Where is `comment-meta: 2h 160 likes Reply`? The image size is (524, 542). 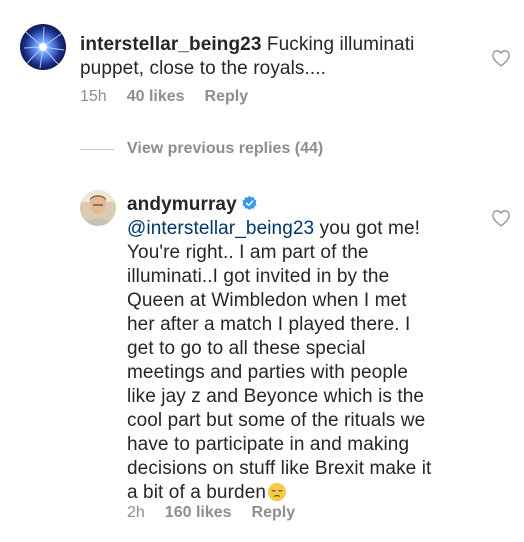 comment-meta: 2h 160 likes Reply is located at coordinates (221, 513).